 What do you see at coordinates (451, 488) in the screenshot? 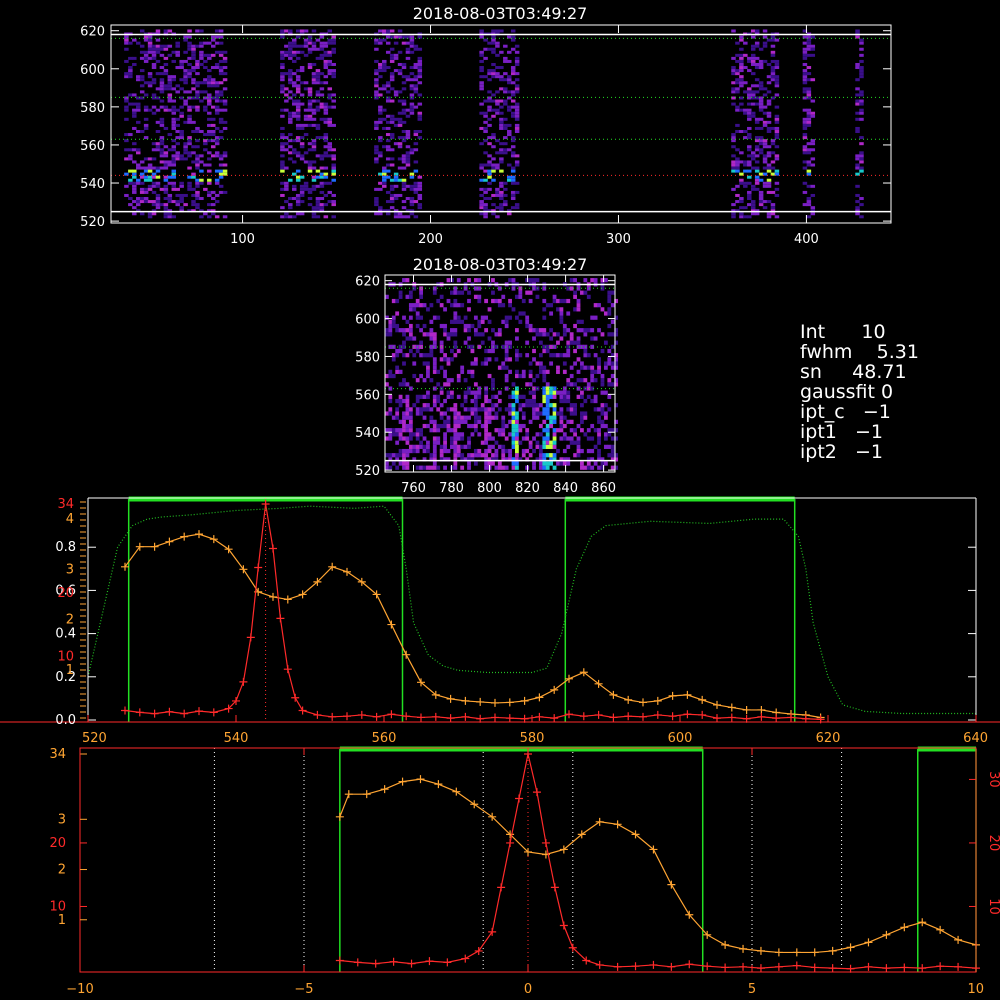
I see `x-tick-label: 780` at bounding box center [451, 488].